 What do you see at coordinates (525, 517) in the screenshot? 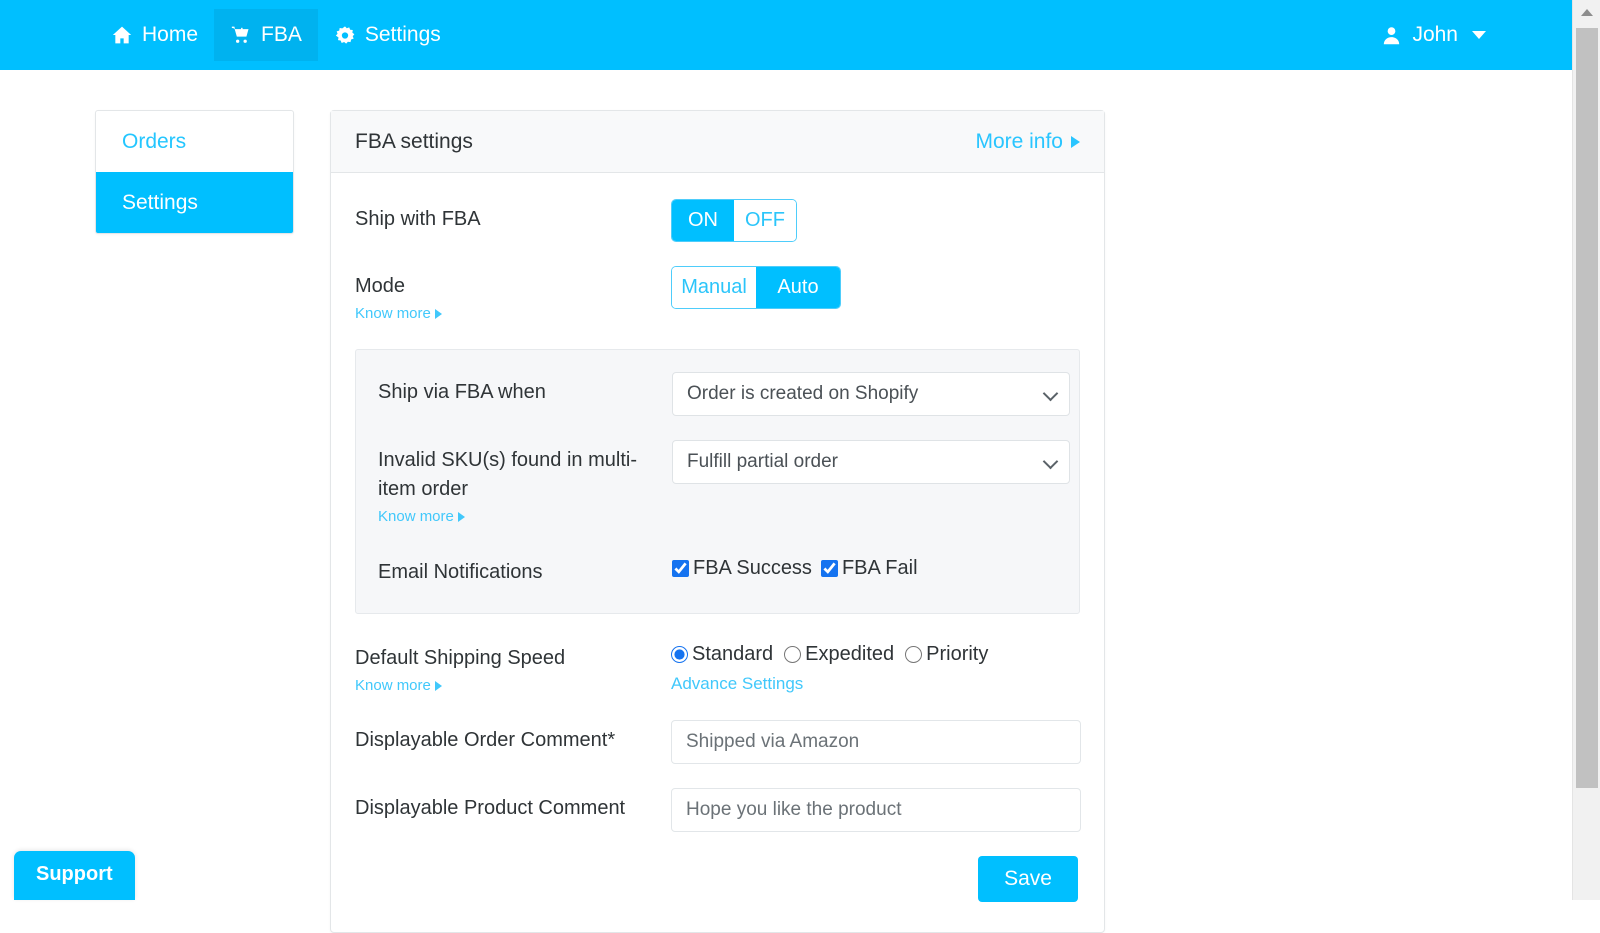
I see `invalid-sku-know-more-link: Know more` at bounding box center [525, 517].